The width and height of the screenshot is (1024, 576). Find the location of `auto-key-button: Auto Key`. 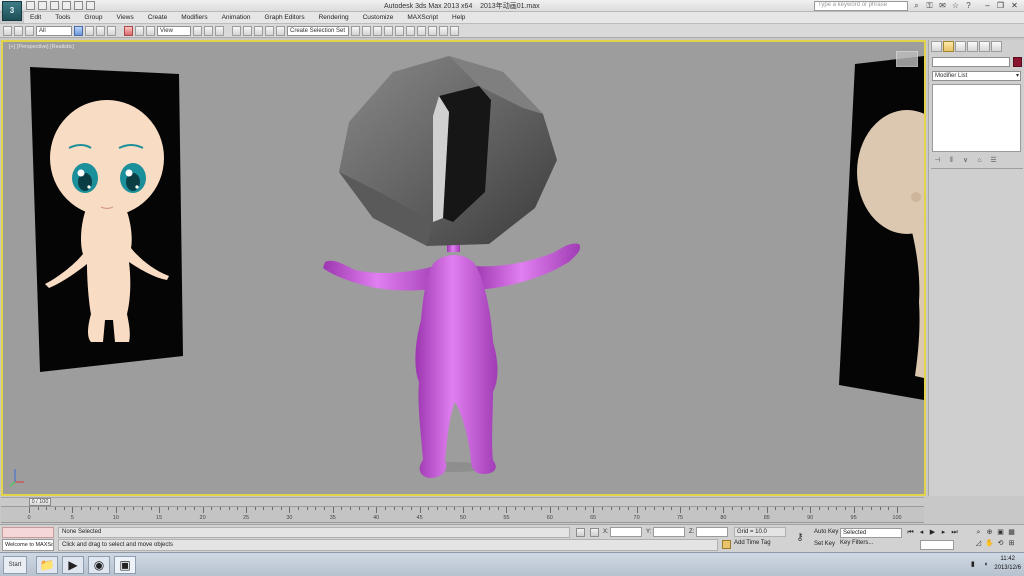

auto-key-button: Auto Key is located at coordinates (826, 532).